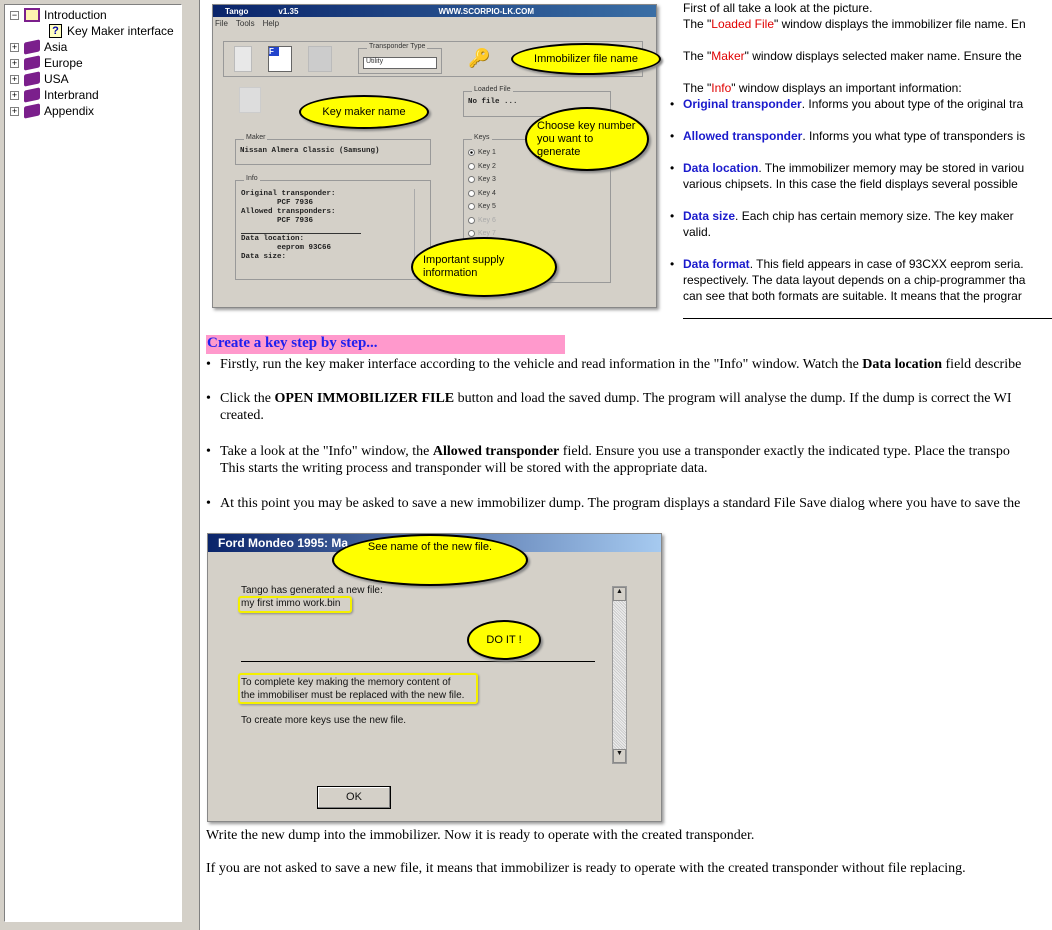 The height and width of the screenshot is (930, 1052). Describe the element at coordinates (354, 797) in the screenshot. I see `ok-button: OK` at that location.